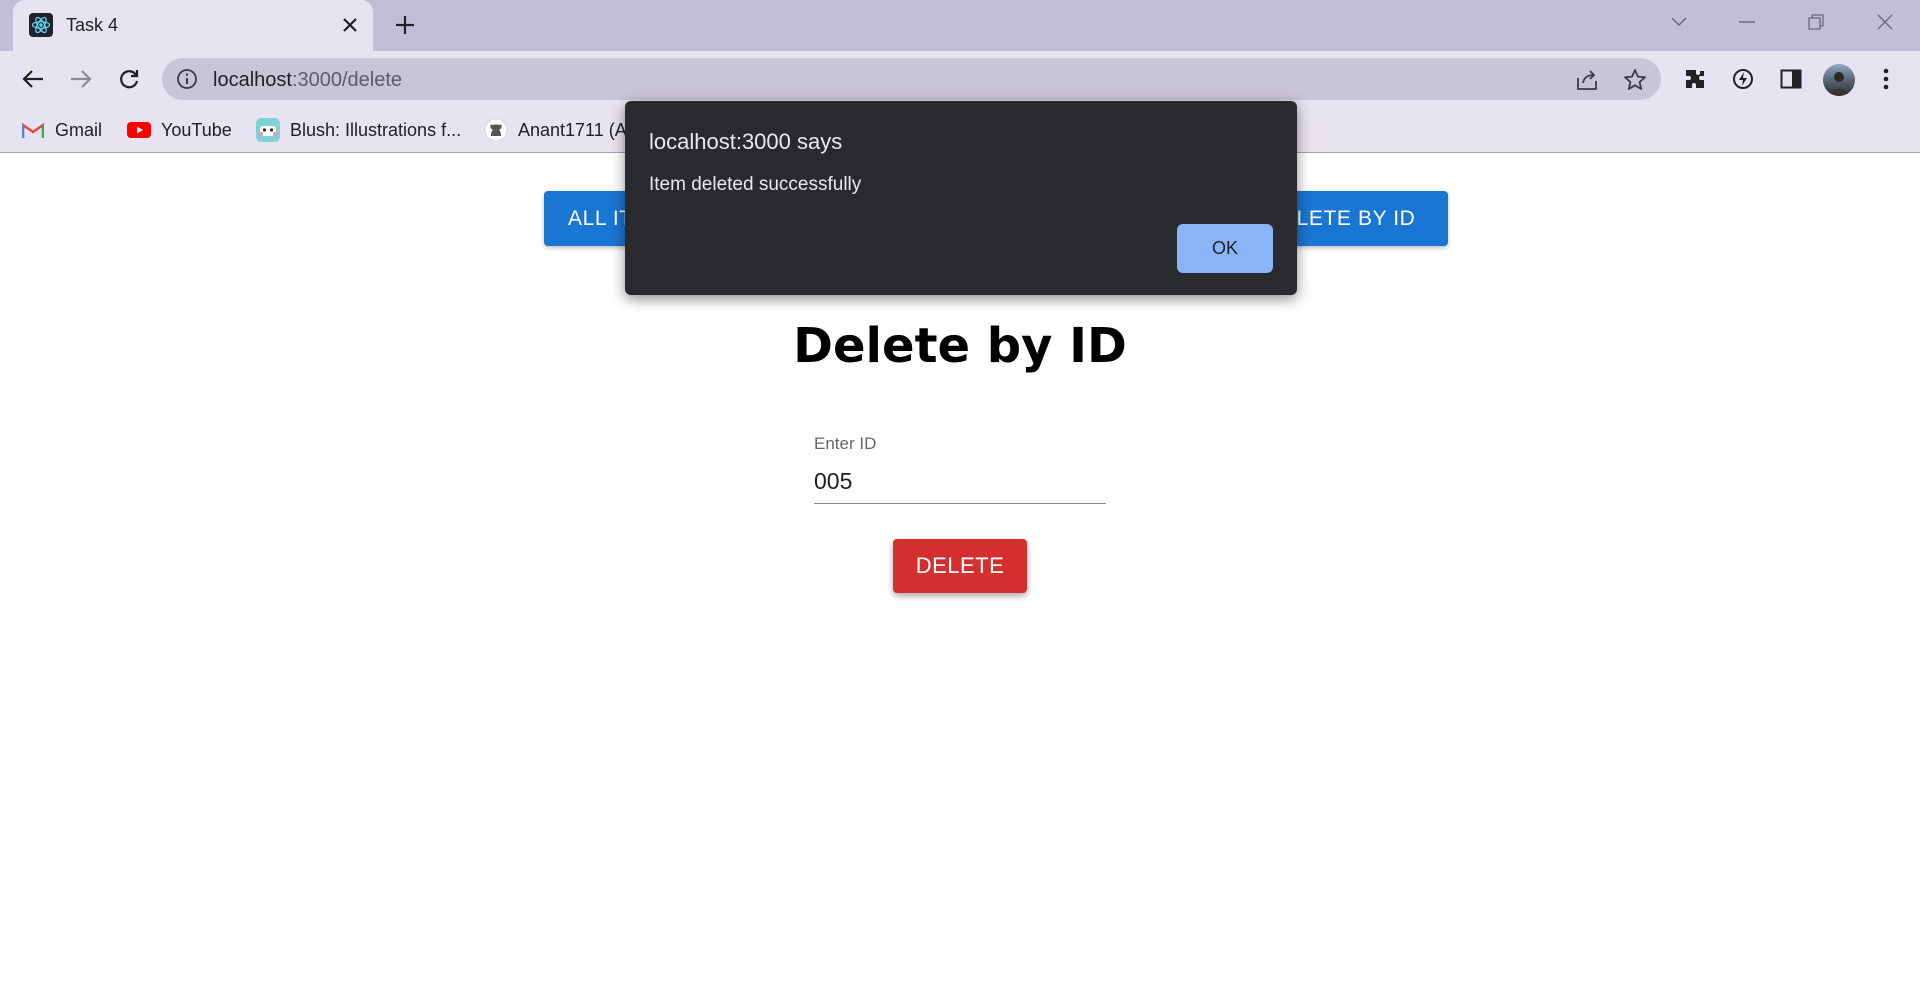 The height and width of the screenshot is (988, 1920). What do you see at coordinates (139, 130) in the screenshot?
I see `youtube-icon` at bounding box center [139, 130].